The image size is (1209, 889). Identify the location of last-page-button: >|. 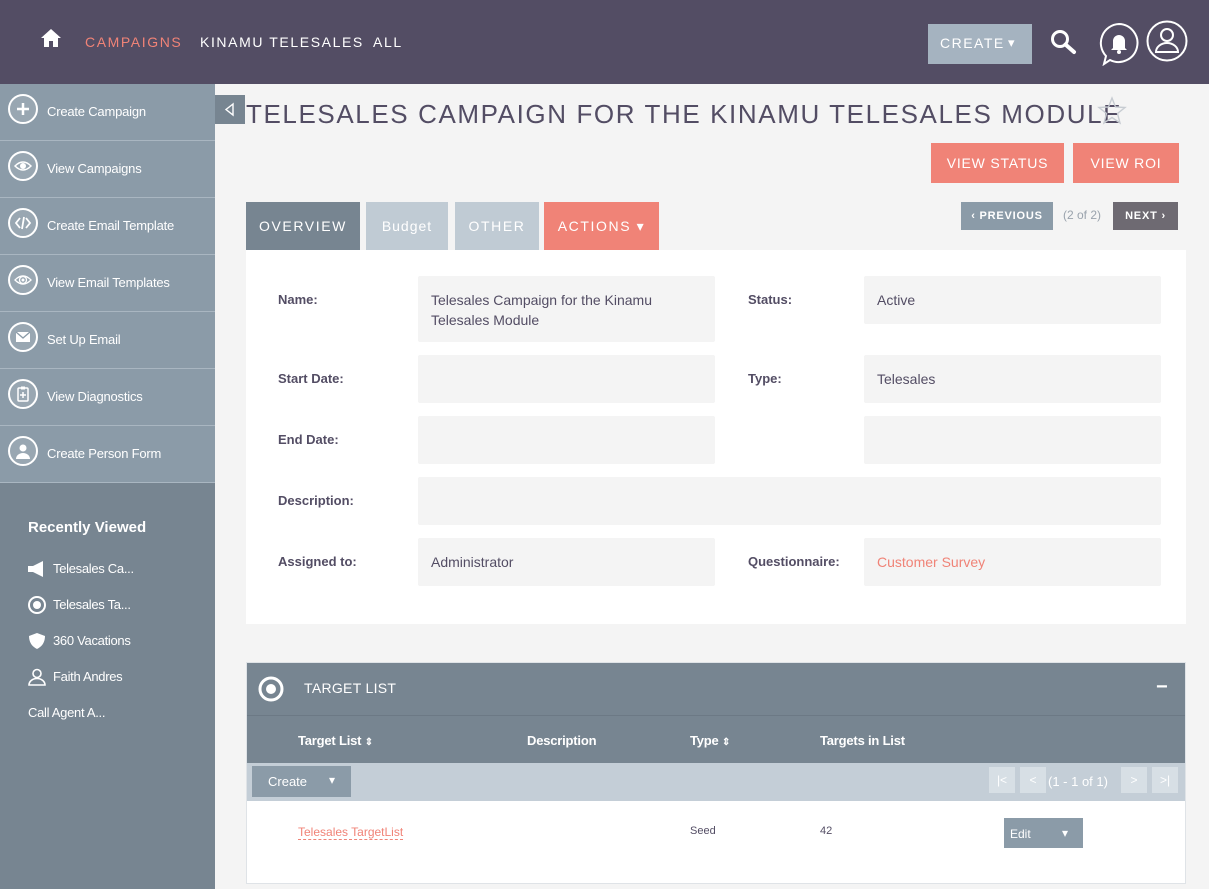
(1165, 780).